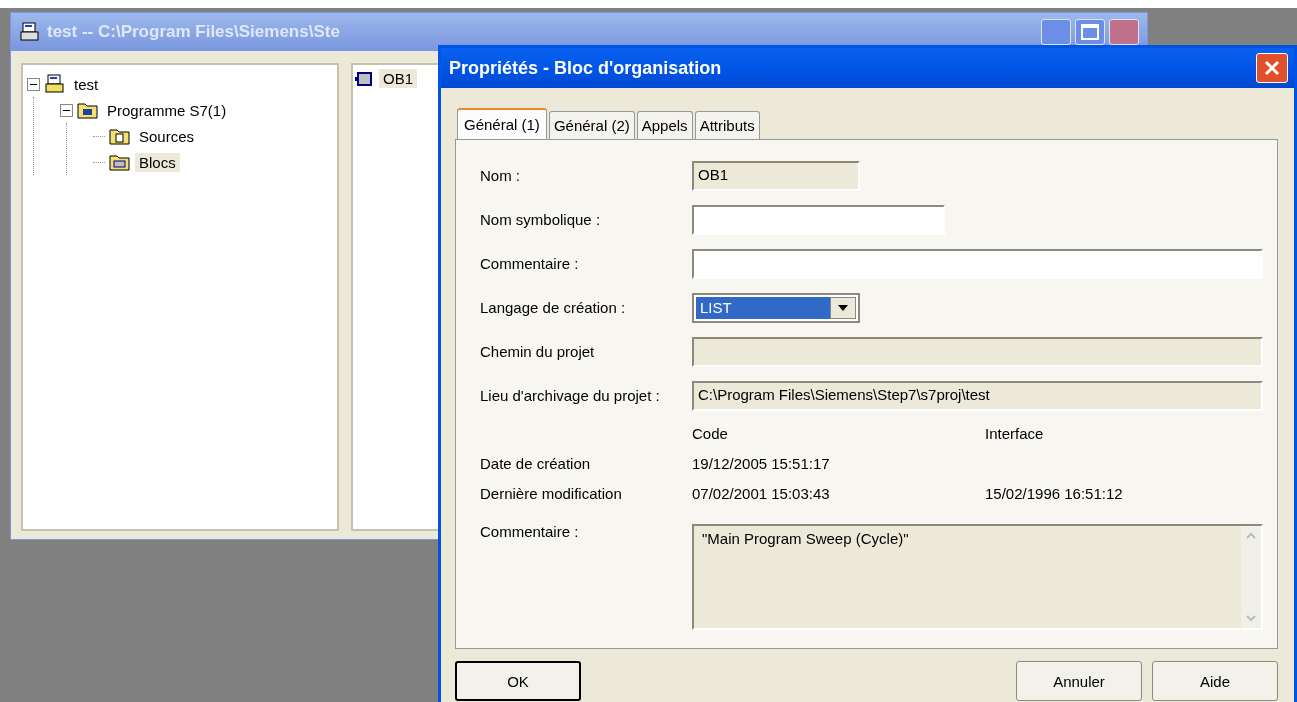  Describe the element at coordinates (805, 539) in the screenshot. I see `comment-text: "Main Program Sweep (Cycle)"` at that location.